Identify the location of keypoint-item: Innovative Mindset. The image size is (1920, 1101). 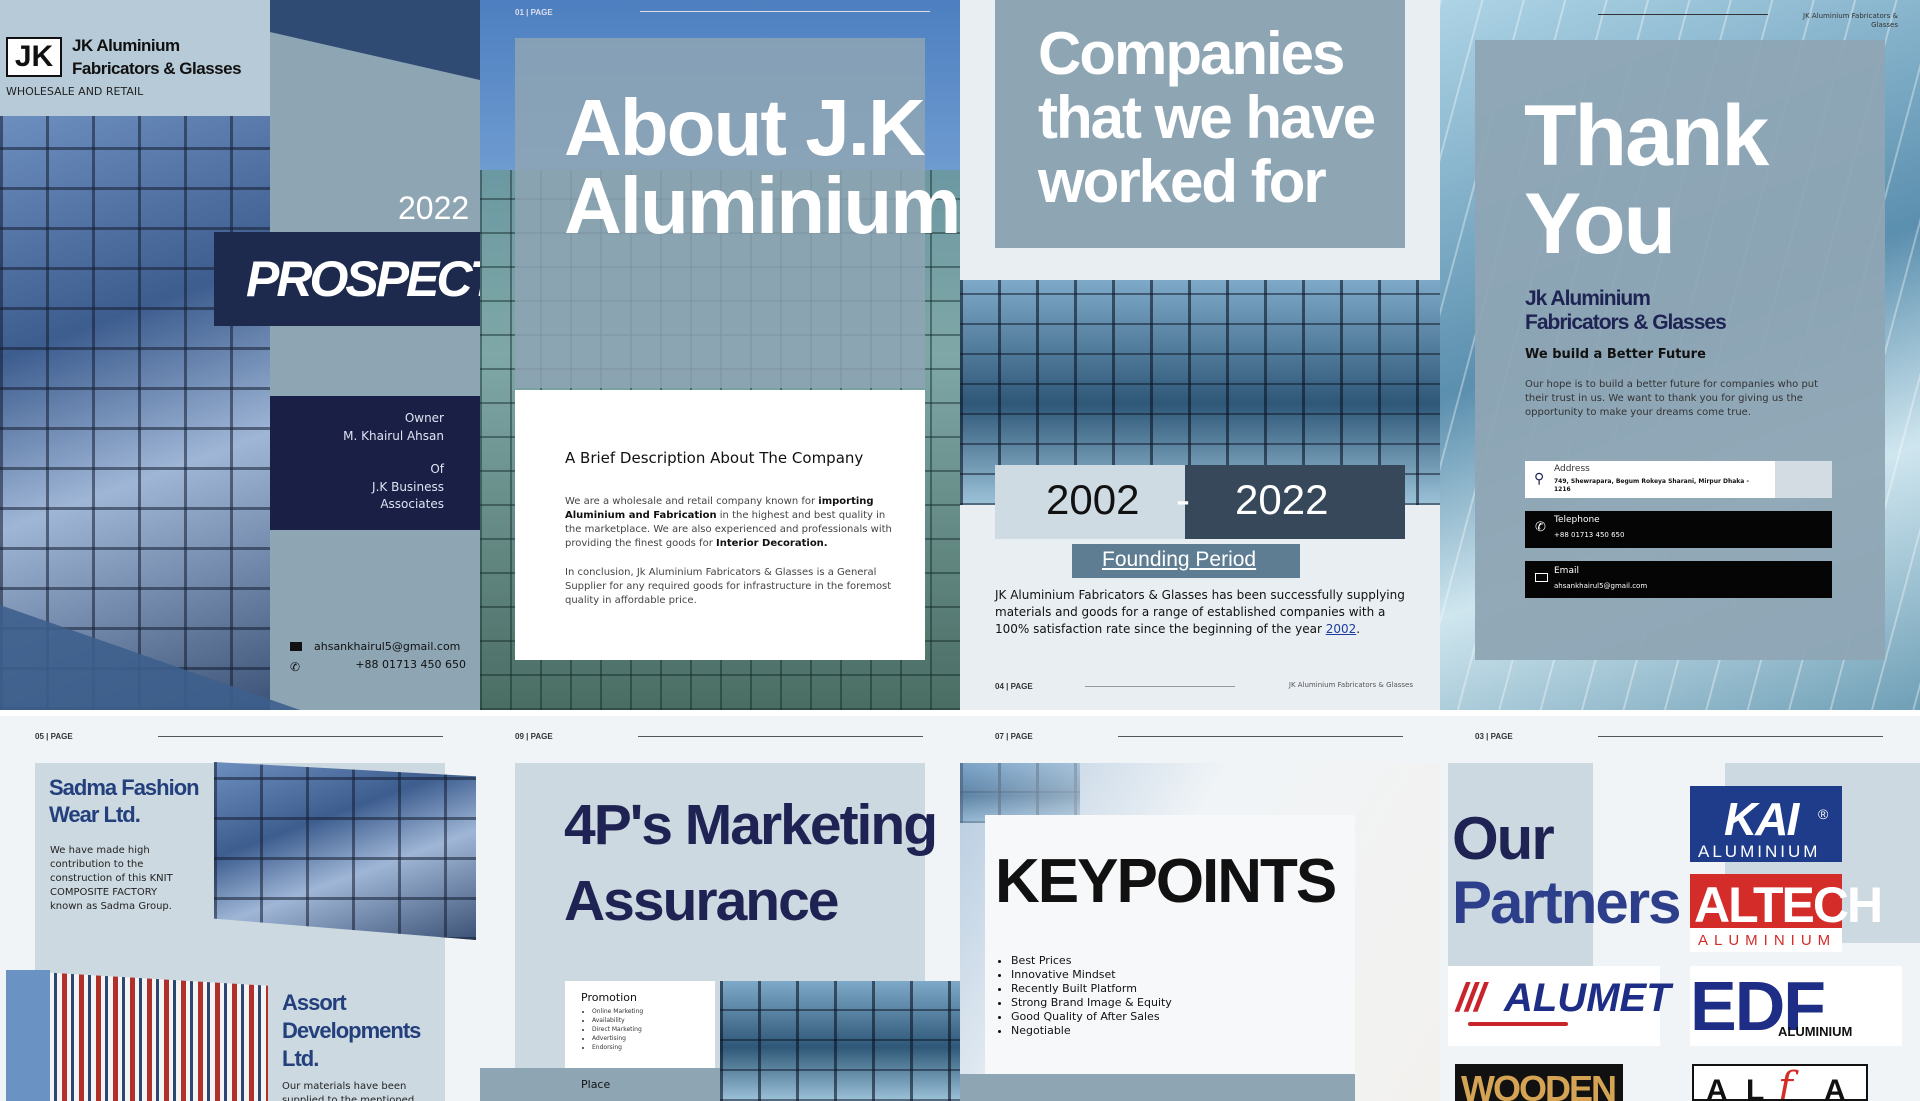
(1091, 975).